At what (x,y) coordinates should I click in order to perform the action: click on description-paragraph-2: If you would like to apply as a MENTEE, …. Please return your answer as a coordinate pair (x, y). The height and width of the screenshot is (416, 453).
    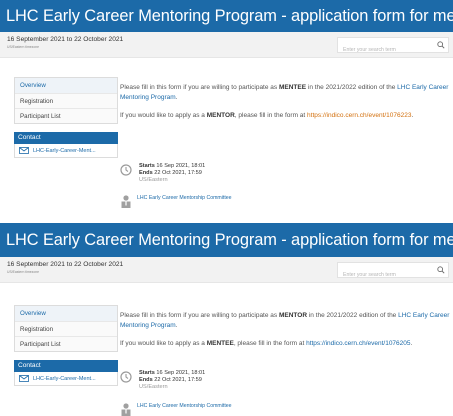
    Looking at the image, I should click on (285, 344).